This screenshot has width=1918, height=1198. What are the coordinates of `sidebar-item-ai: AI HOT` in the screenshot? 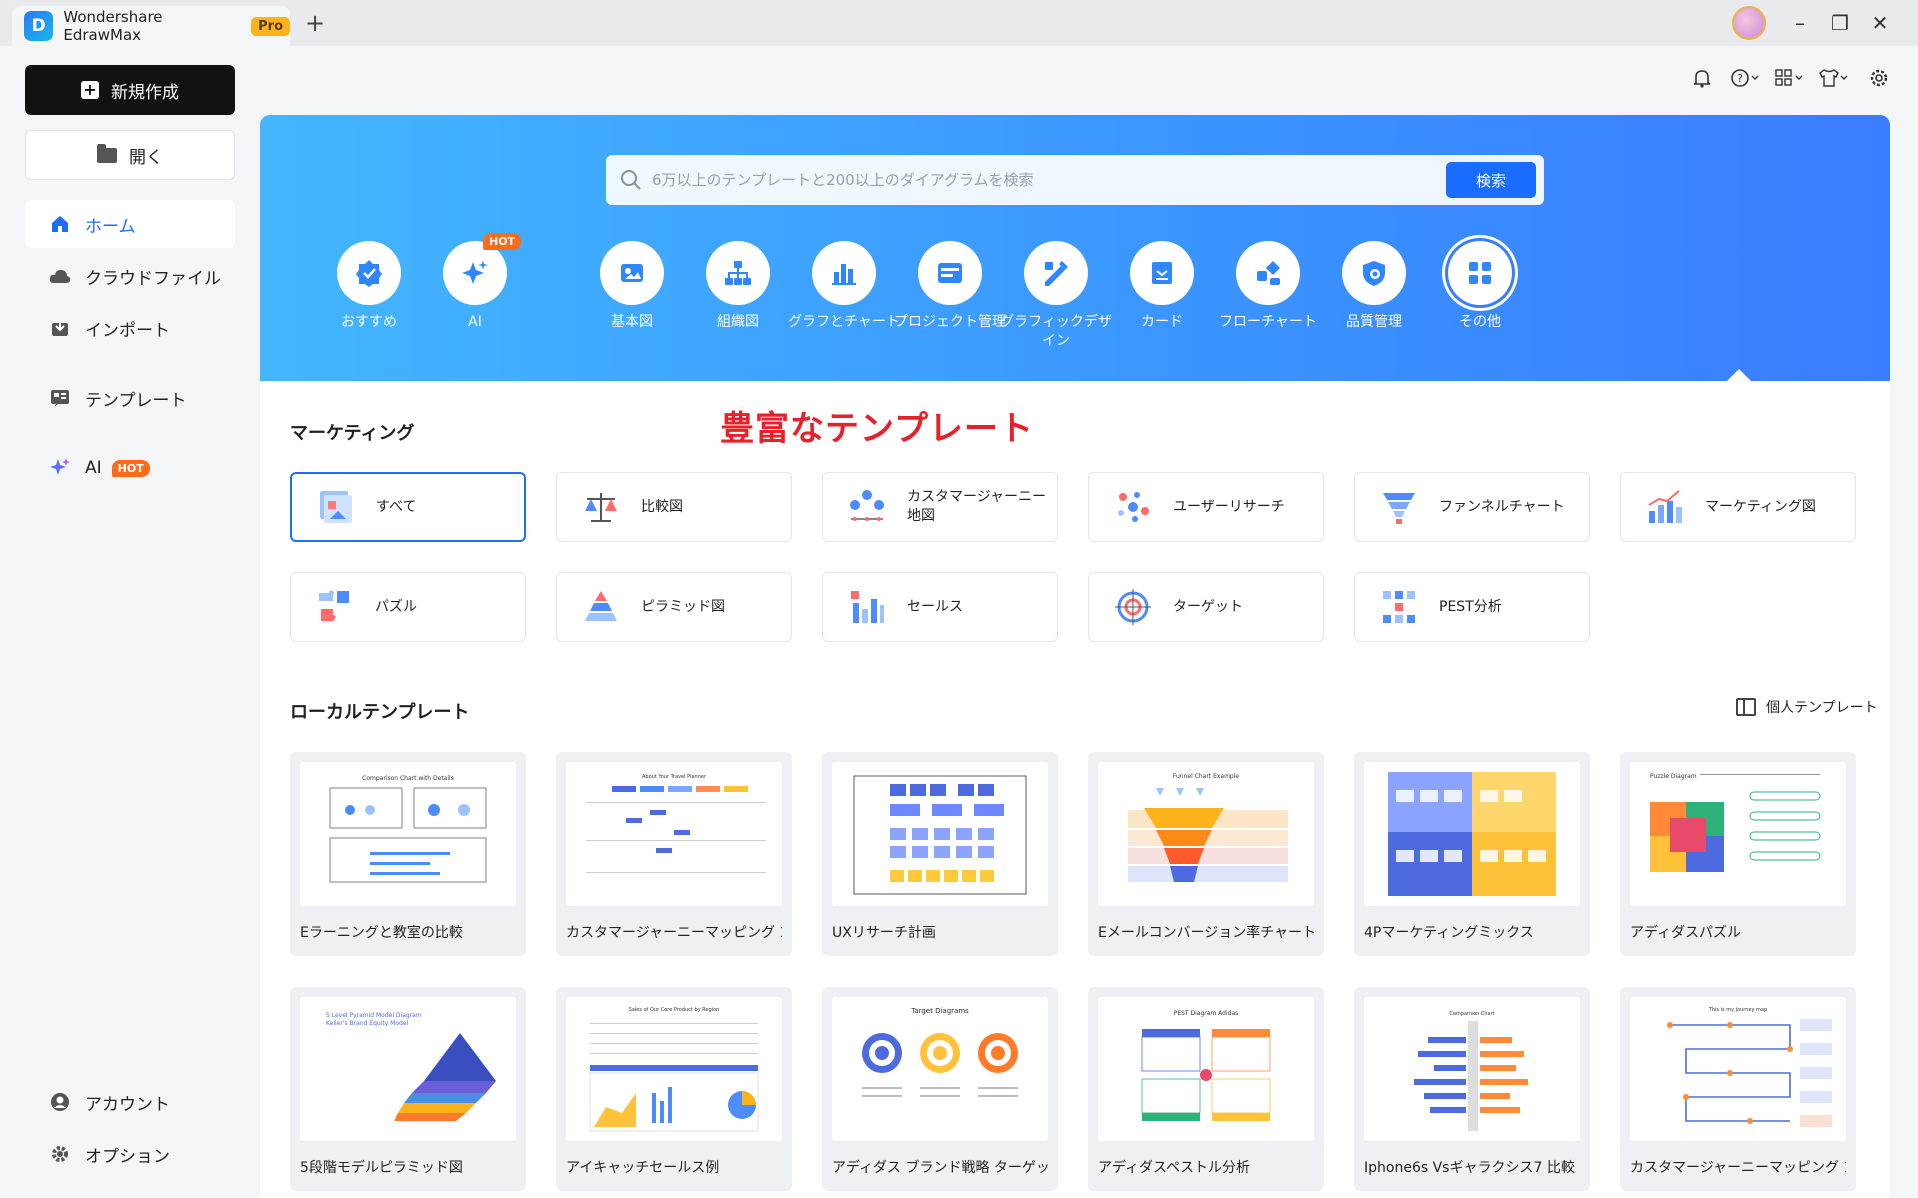 It's located at (130, 468).